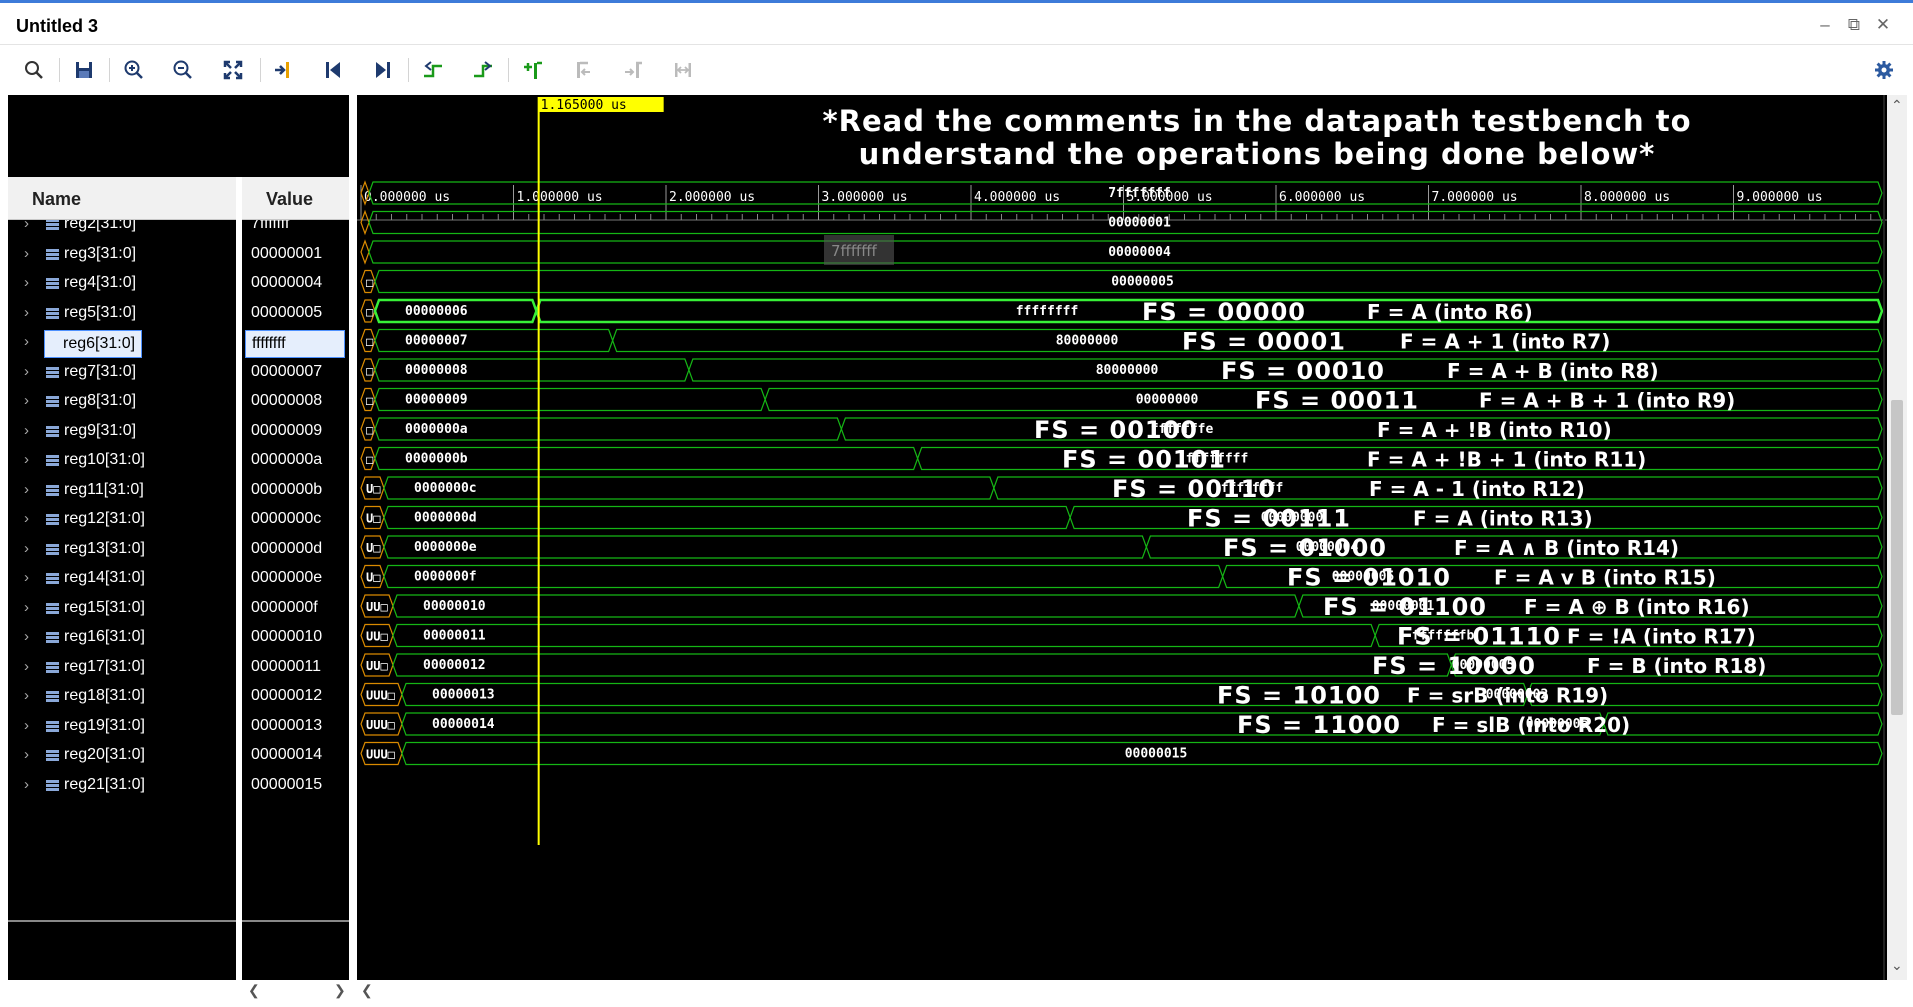  I want to click on signal-value-row: 00000013, so click(295, 729).